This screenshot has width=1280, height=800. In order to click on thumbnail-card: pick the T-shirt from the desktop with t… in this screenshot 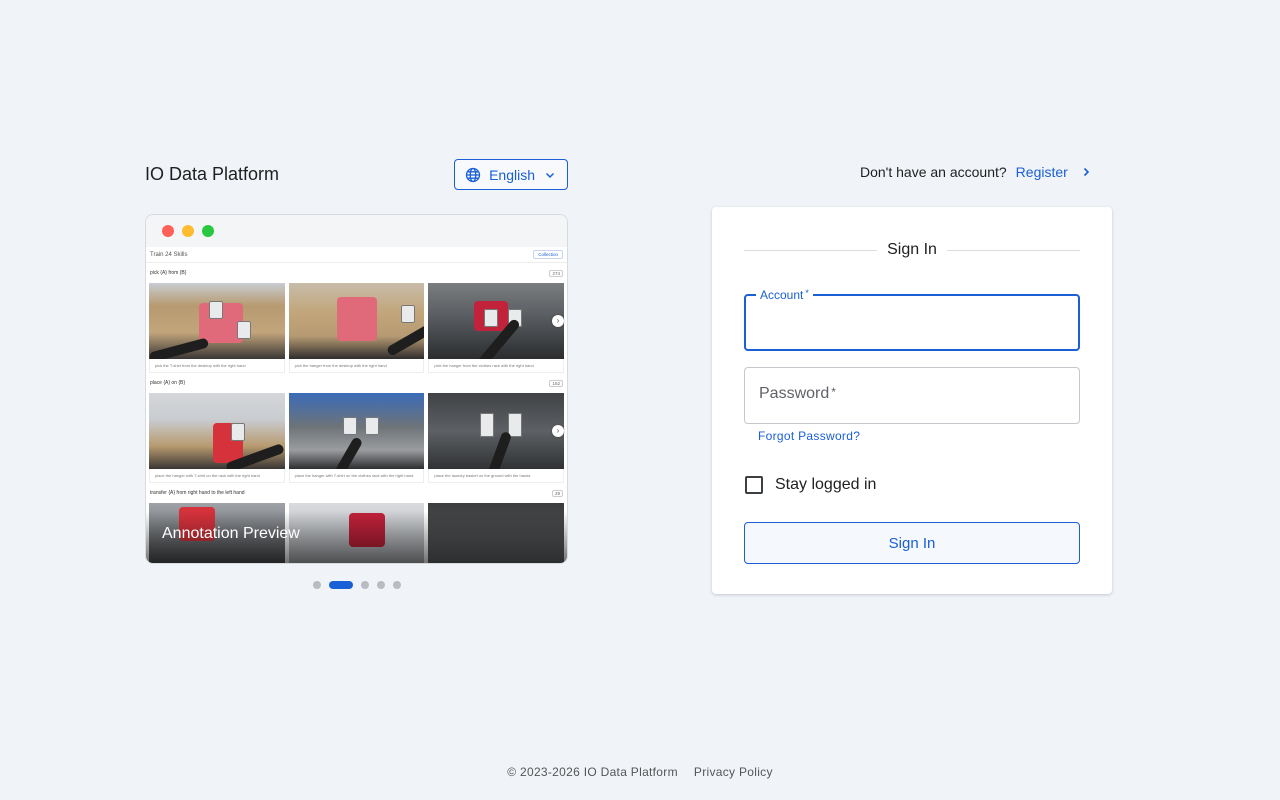, I will do `click(217, 328)`.